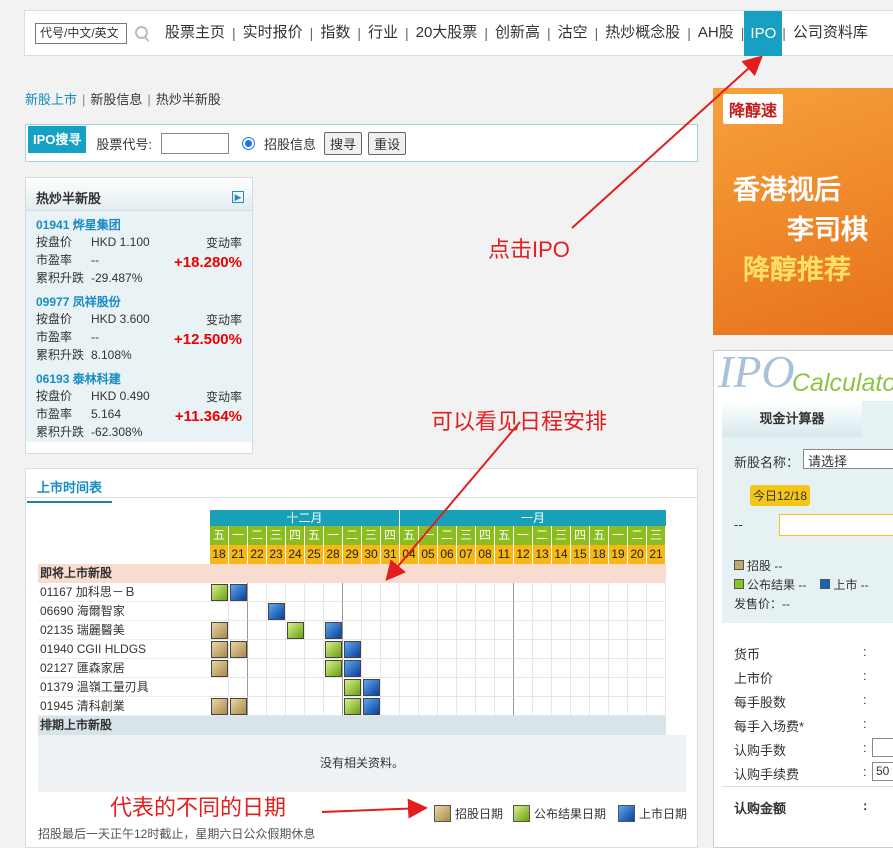  Describe the element at coordinates (517, 33) in the screenshot. I see `nav-item: 创新高` at that location.